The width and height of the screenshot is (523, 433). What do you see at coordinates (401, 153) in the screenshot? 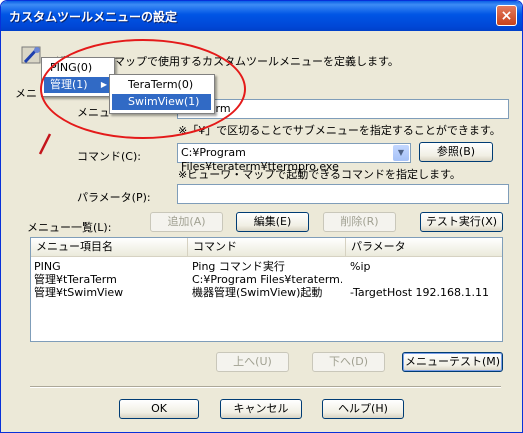
I see `chevron-down-icon: ▼` at bounding box center [401, 153].